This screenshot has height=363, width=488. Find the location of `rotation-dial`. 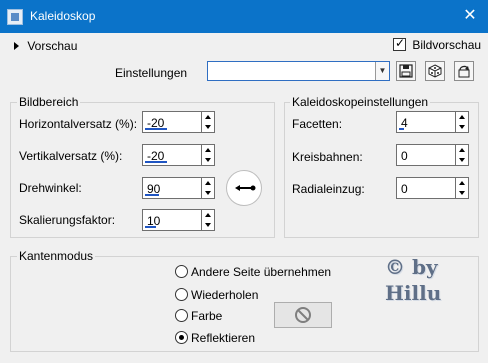

rotation-dial is located at coordinates (244, 188).